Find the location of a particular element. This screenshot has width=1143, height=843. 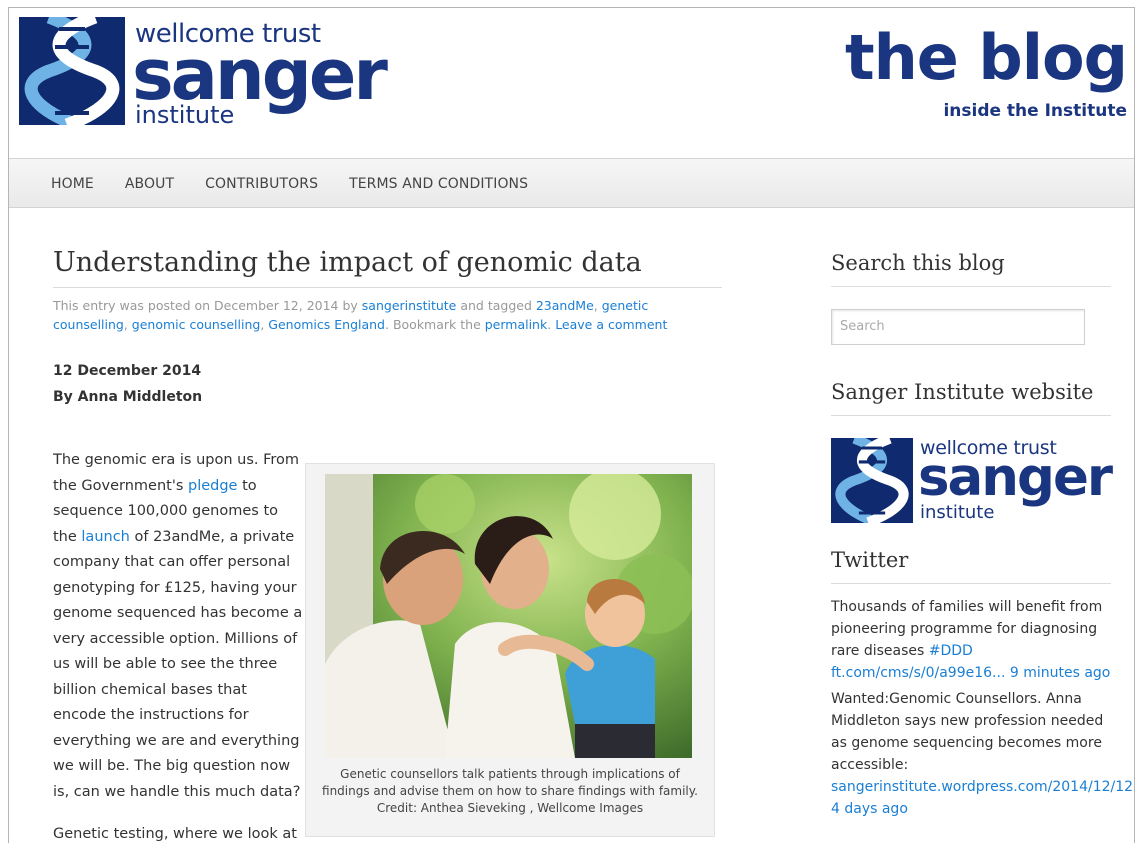

launch-link: launch is located at coordinates (105, 537).